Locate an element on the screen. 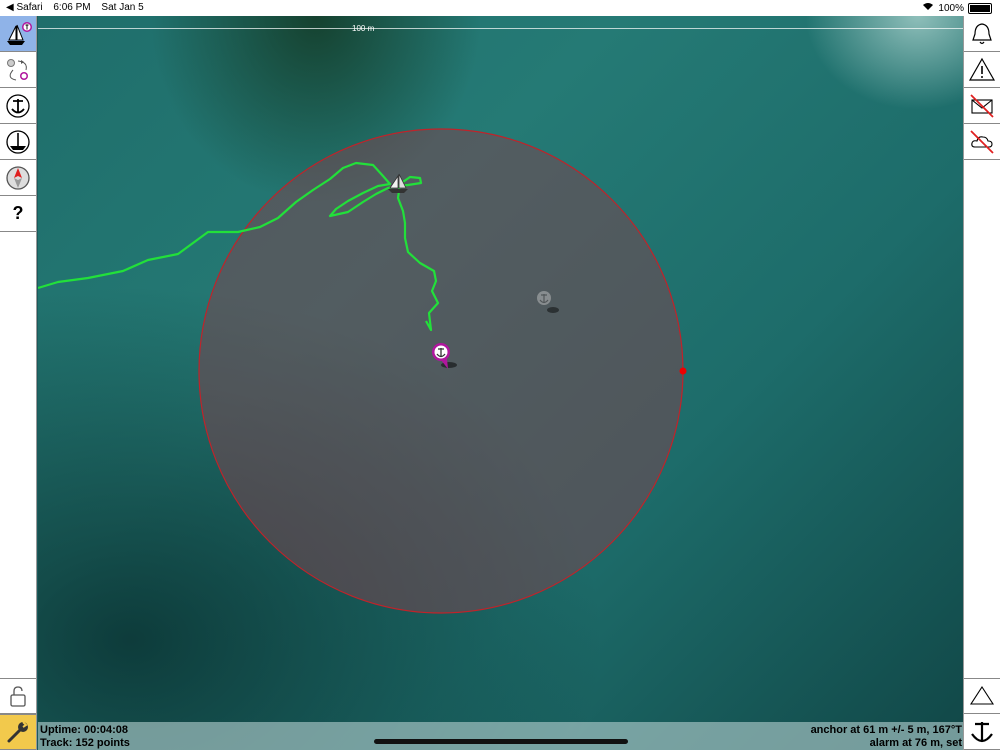  email-off-button is located at coordinates (982, 106).